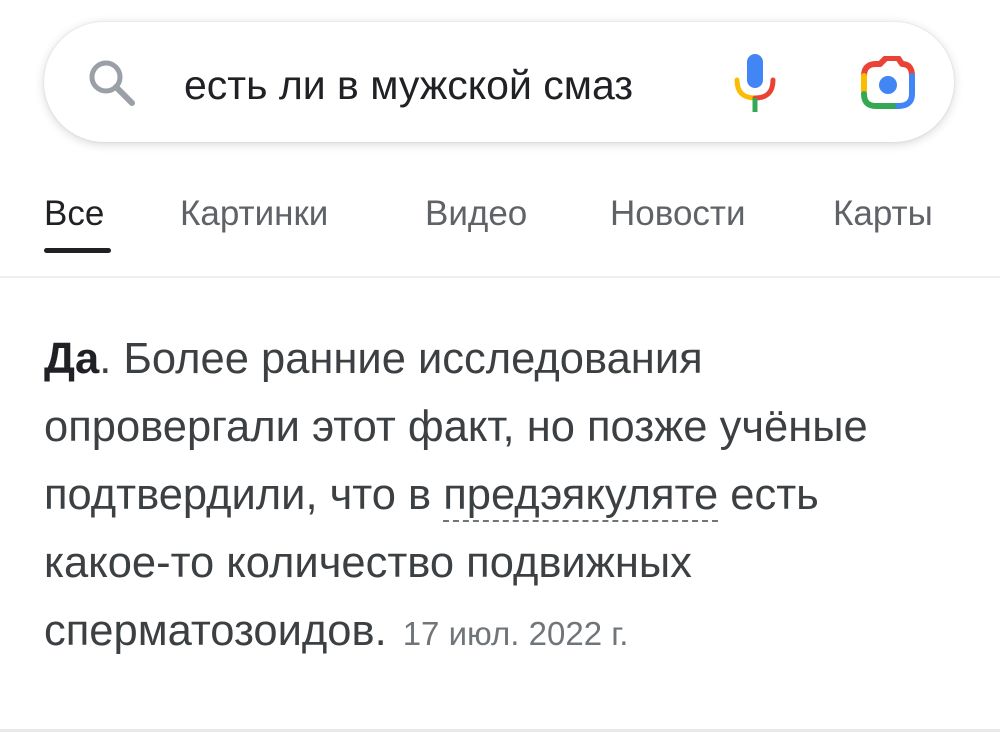 Image resolution: width=1000 pixels, height=732 pixels. I want to click on term-definition-link: предэякуляте, so click(581, 496).